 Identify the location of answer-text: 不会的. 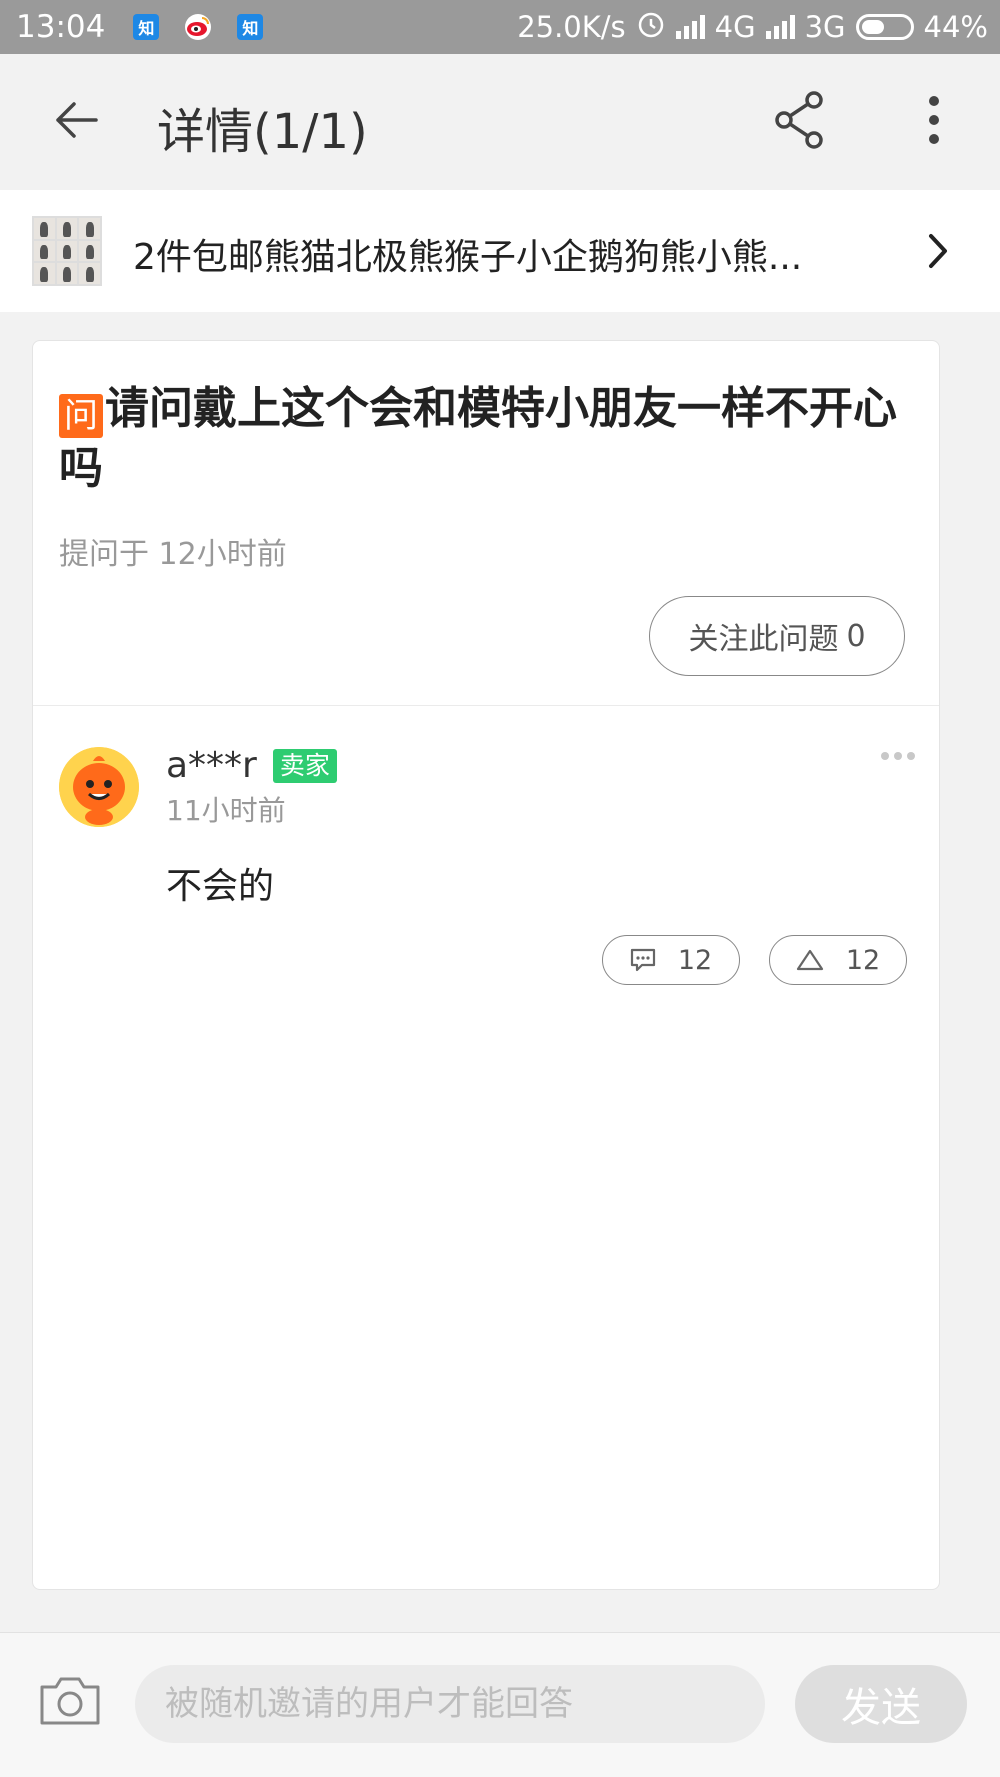
(220, 886).